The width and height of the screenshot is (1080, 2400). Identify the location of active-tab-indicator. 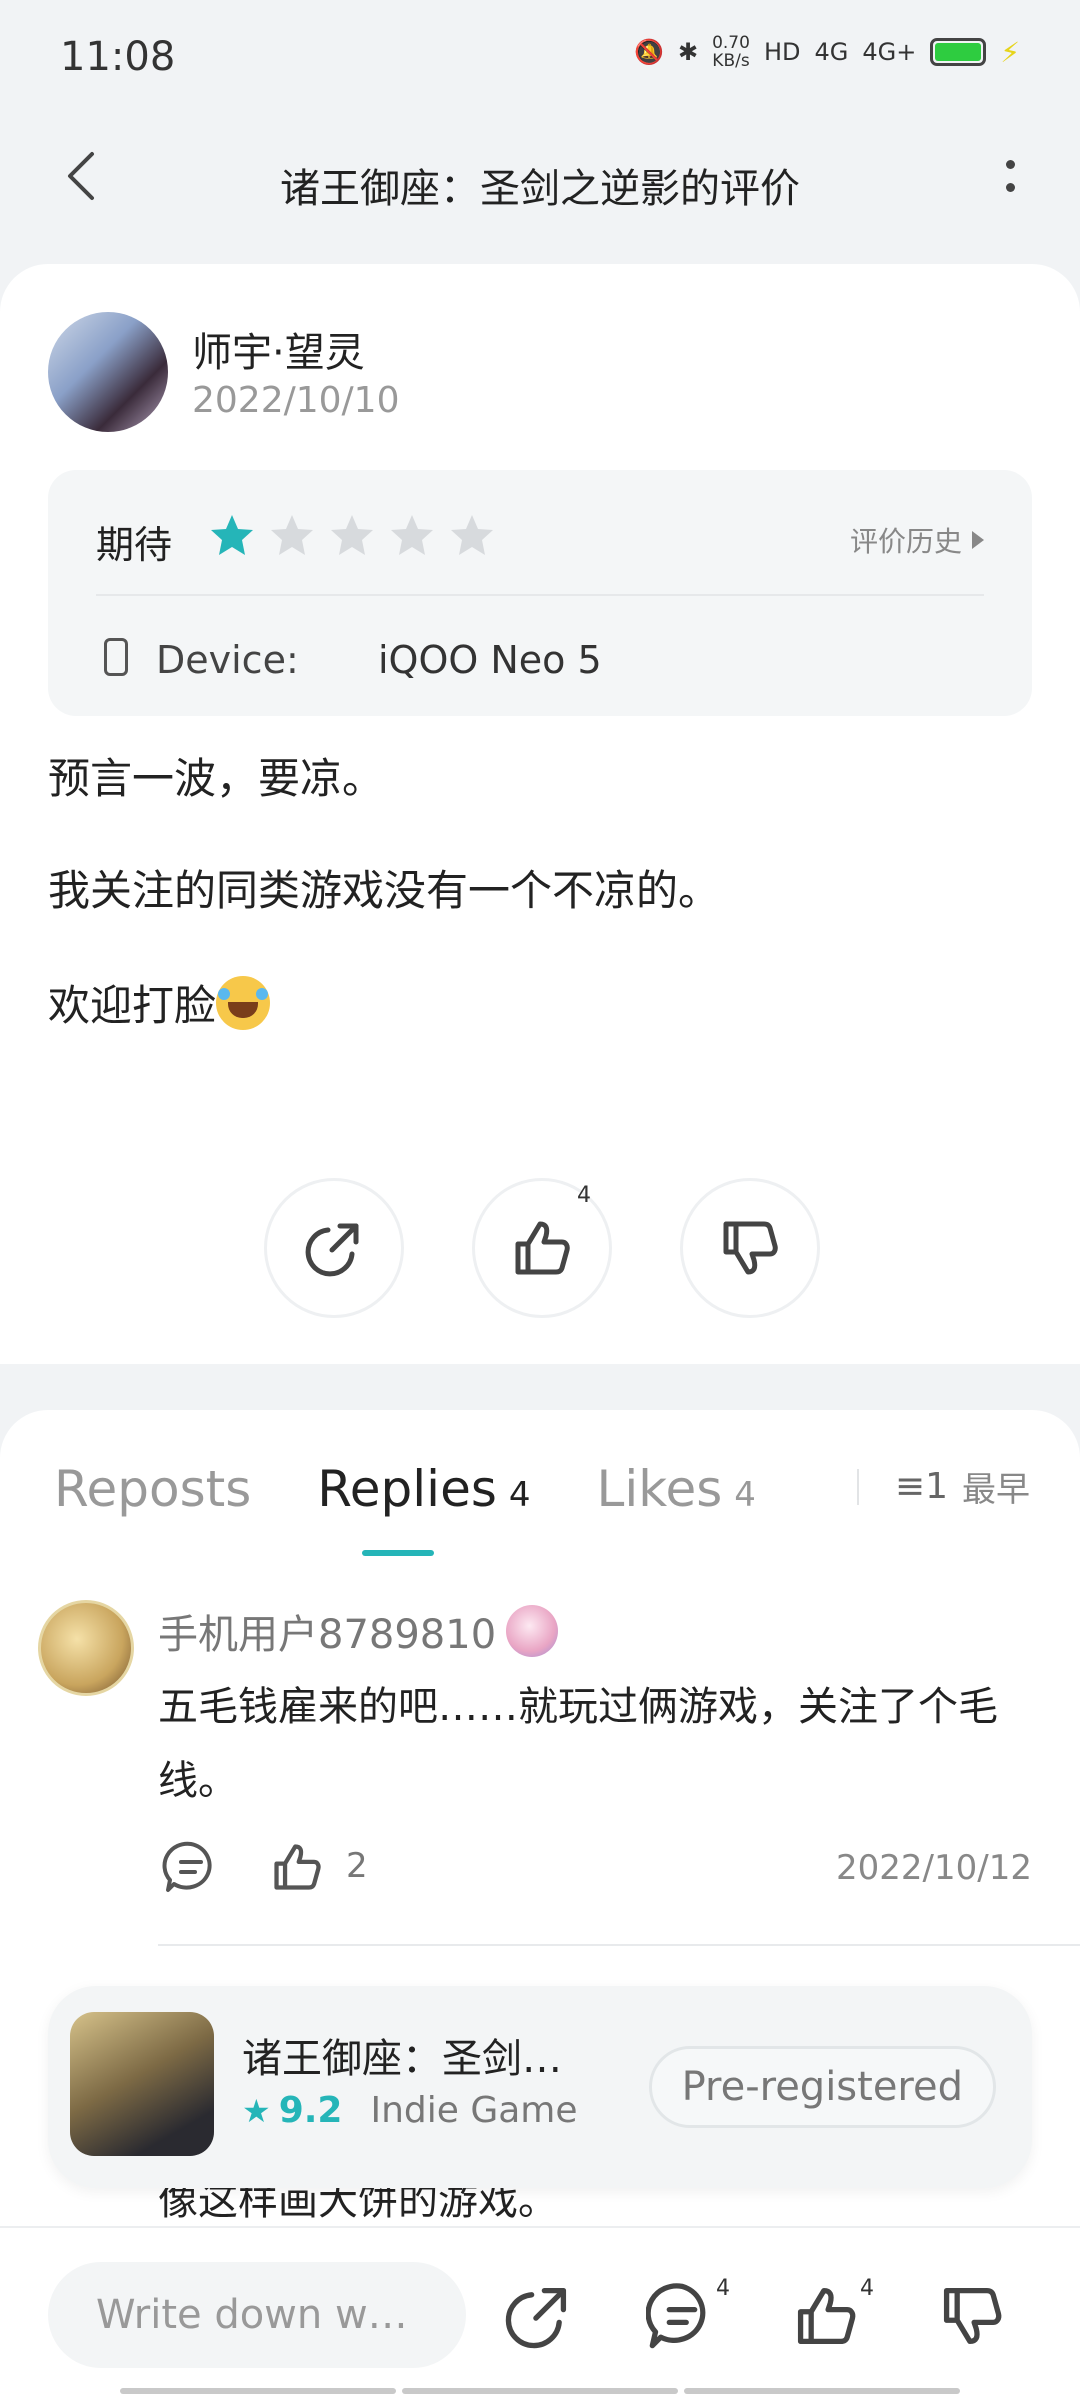
(398, 1553).